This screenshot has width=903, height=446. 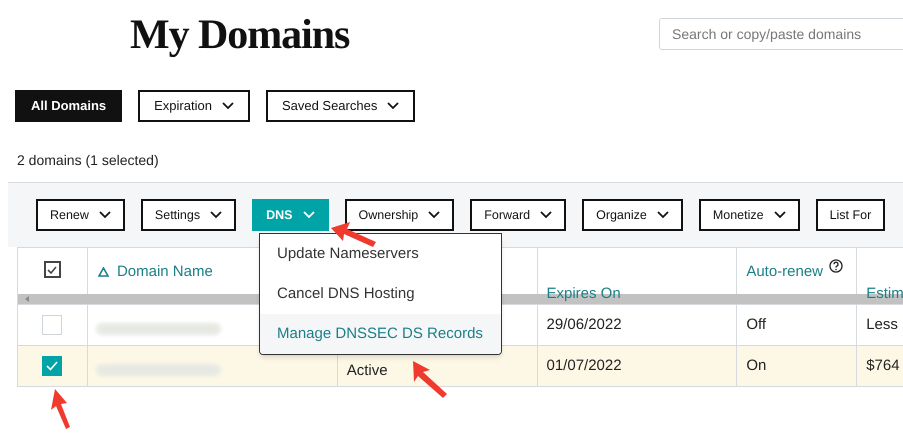 I want to click on table-cell-text: Less, so click(x=882, y=324).